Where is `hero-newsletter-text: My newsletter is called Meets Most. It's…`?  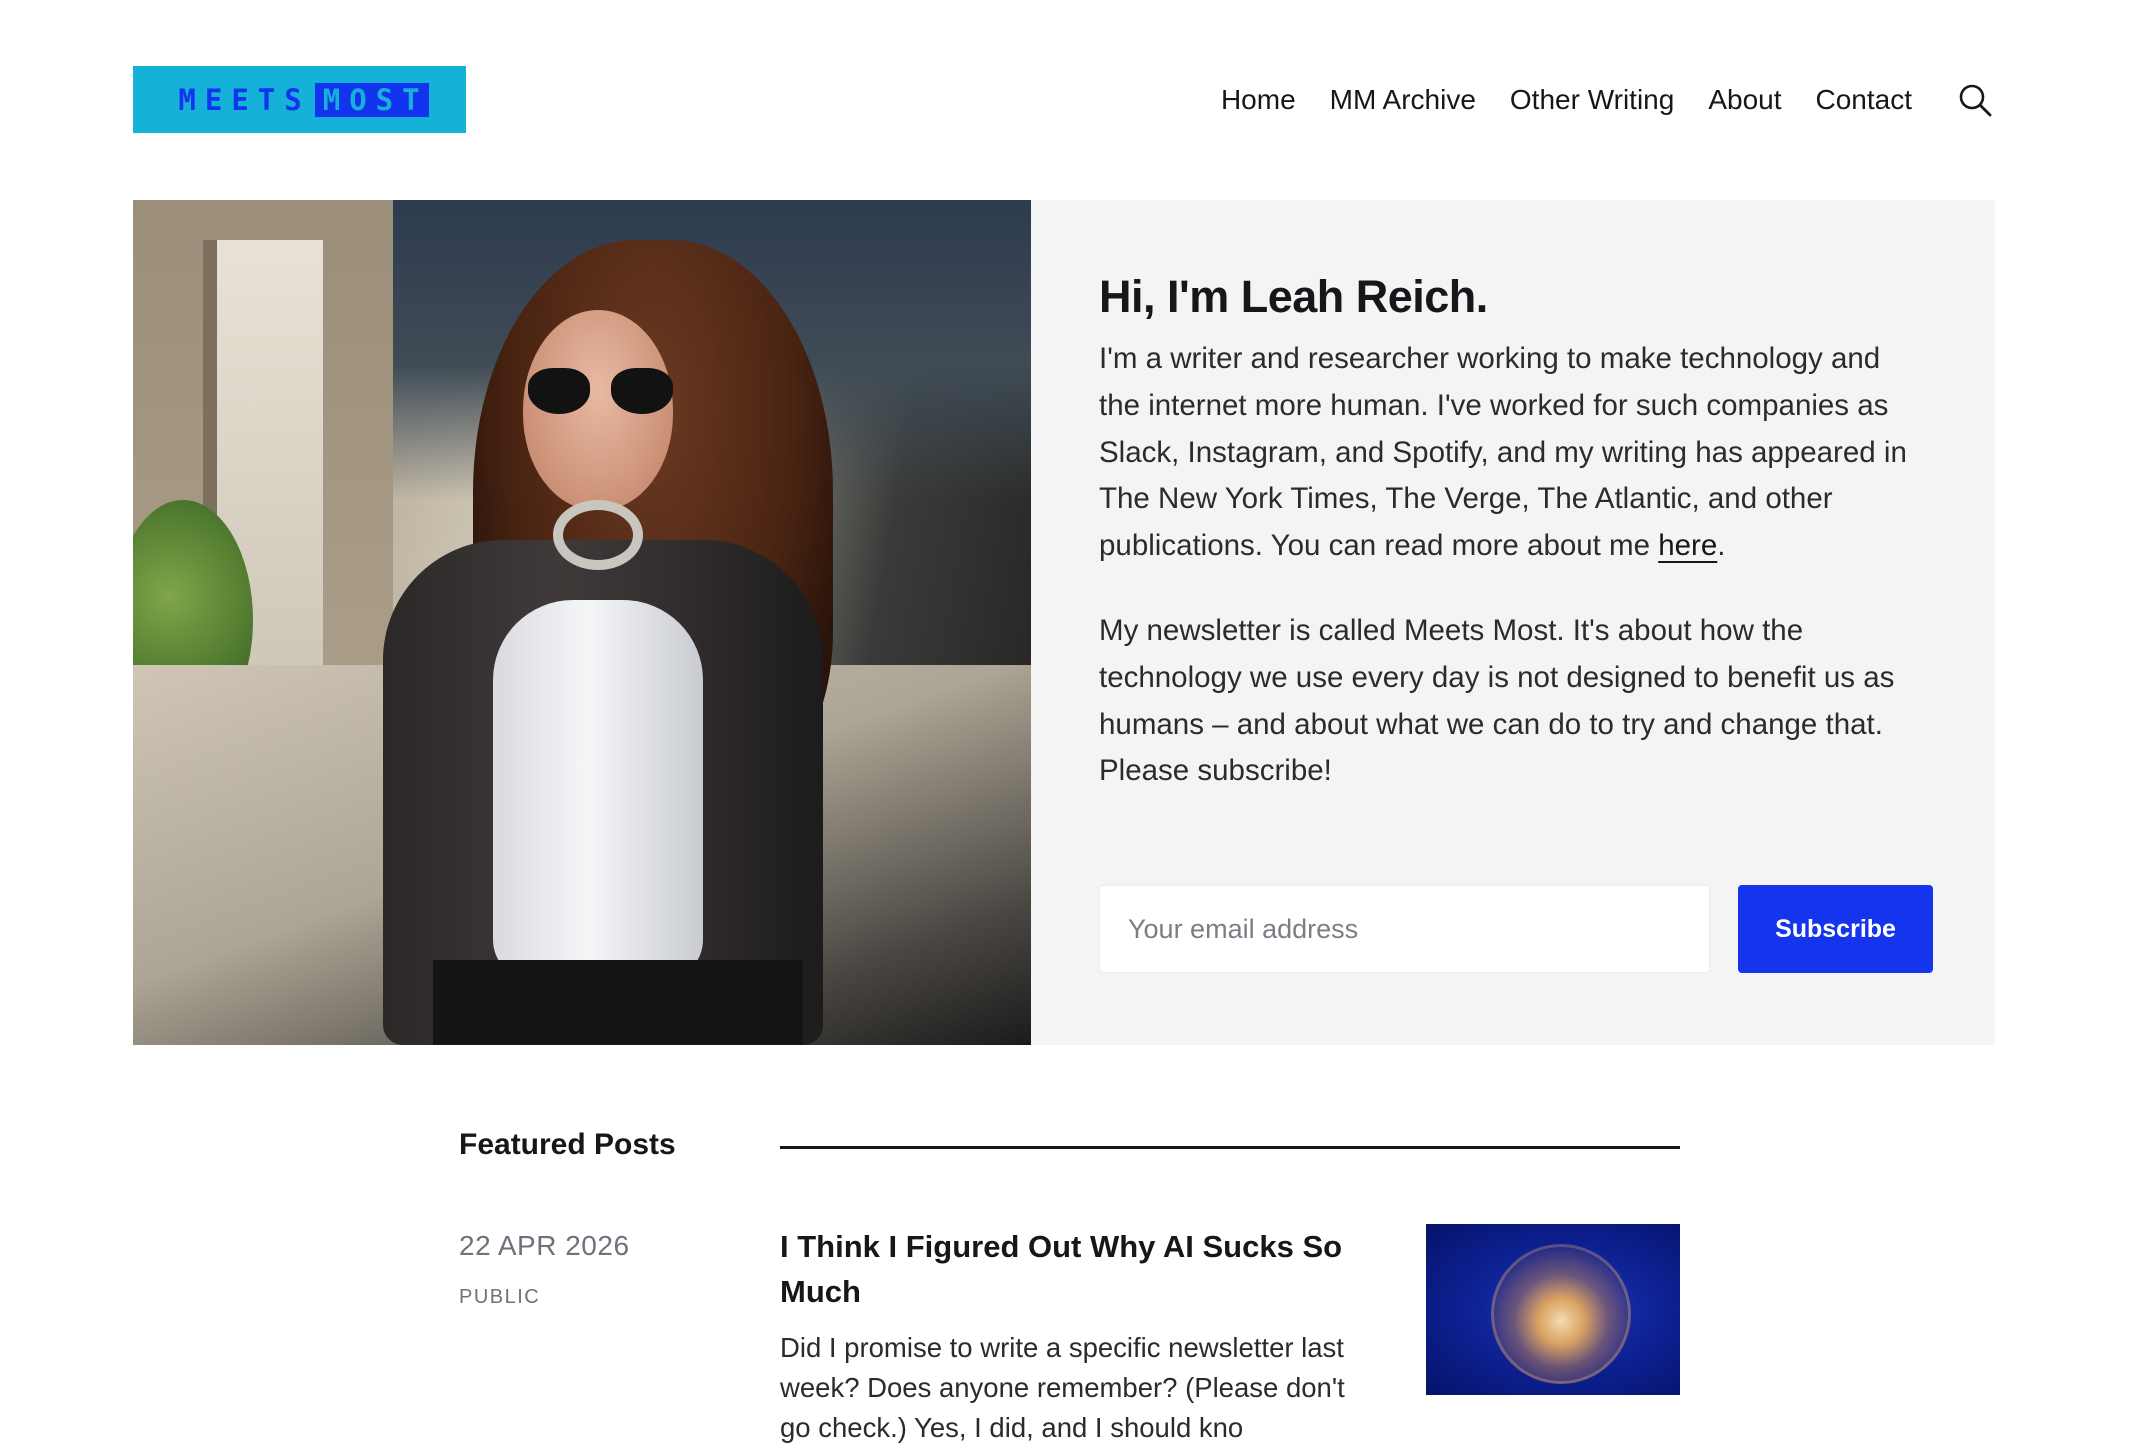
hero-newsletter-text: My newsletter is called Meets Most. It's… is located at coordinates (1497, 700).